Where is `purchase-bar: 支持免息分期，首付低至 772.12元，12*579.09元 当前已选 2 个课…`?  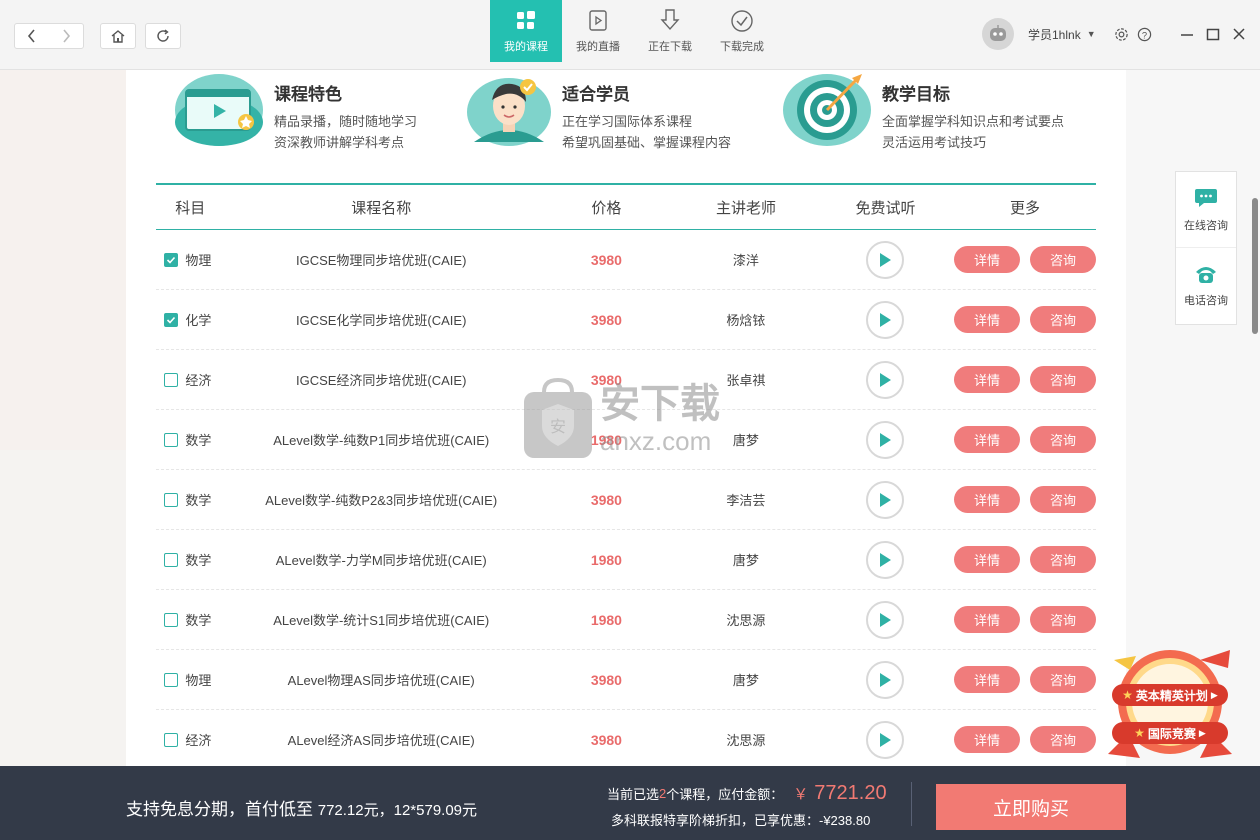
purchase-bar: 支持免息分期，首付低至 772.12元，12*579.09元 当前已选 2 个课… is located at coordinates (630, 803).